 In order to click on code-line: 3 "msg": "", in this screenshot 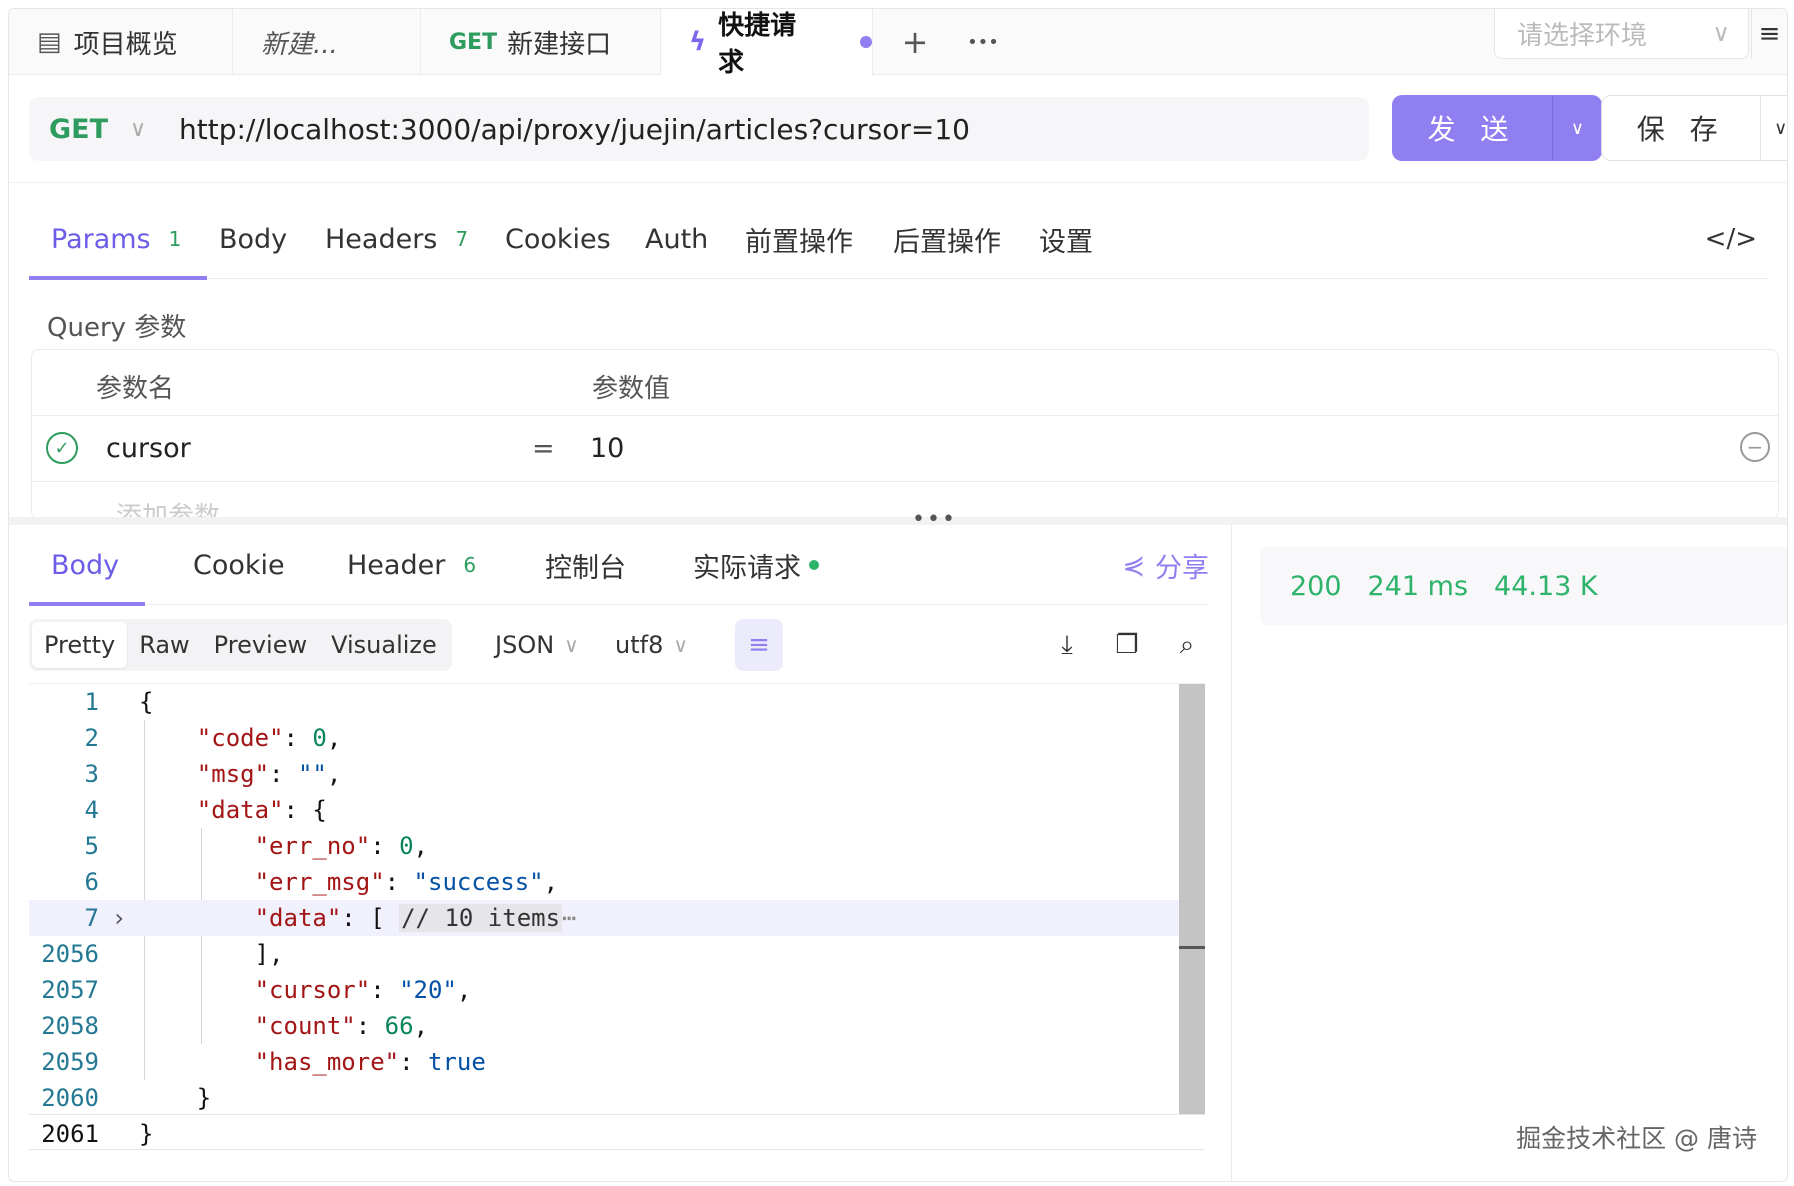, I will do `click(604, 774)`.